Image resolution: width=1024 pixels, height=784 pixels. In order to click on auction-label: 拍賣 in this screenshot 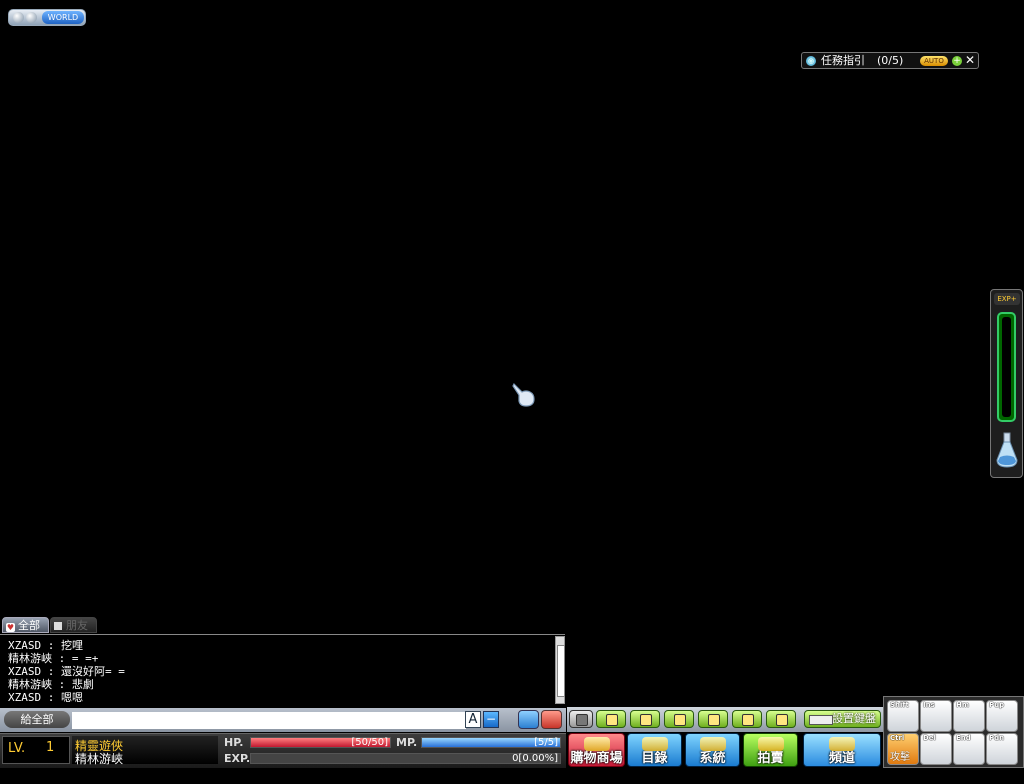, I will do `click(770, 758)`.